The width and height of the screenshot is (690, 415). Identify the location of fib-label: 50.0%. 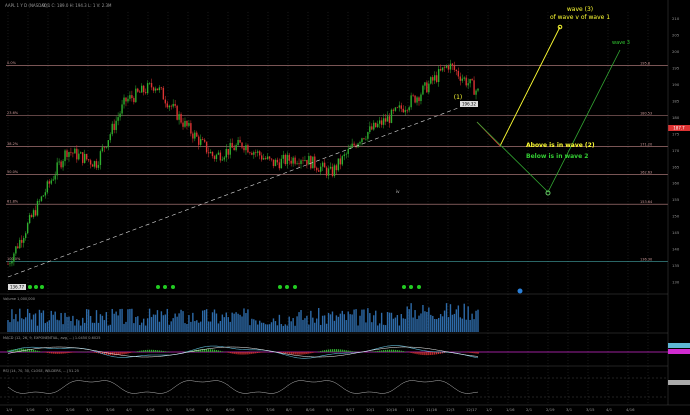
(13, 172).